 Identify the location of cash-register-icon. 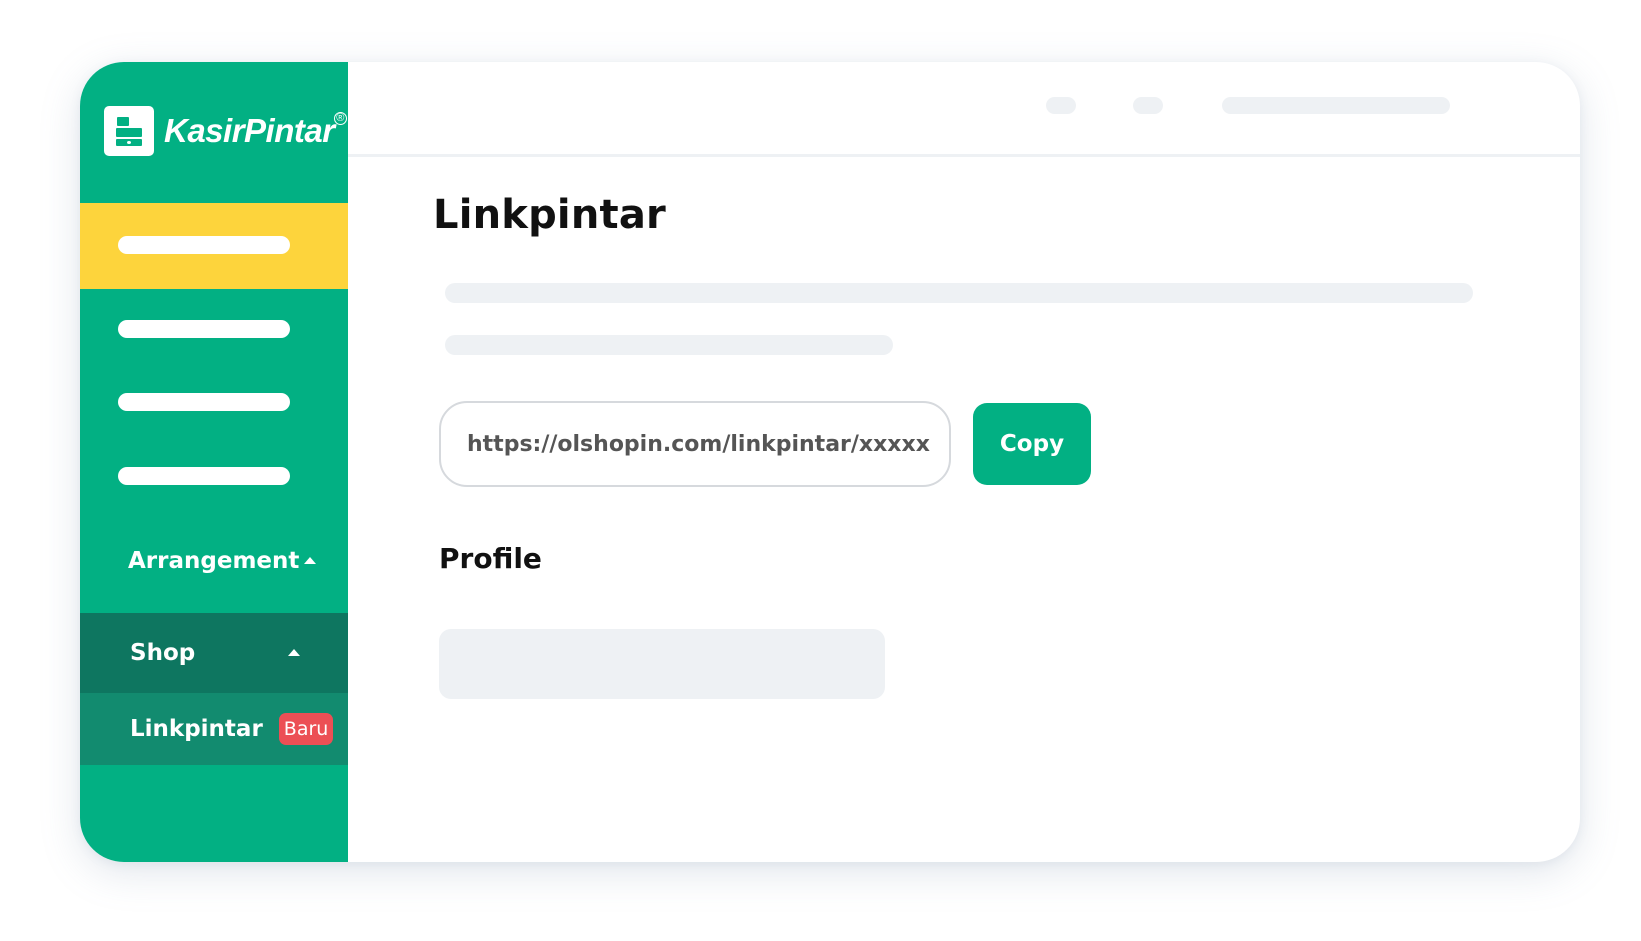
(129, 131).